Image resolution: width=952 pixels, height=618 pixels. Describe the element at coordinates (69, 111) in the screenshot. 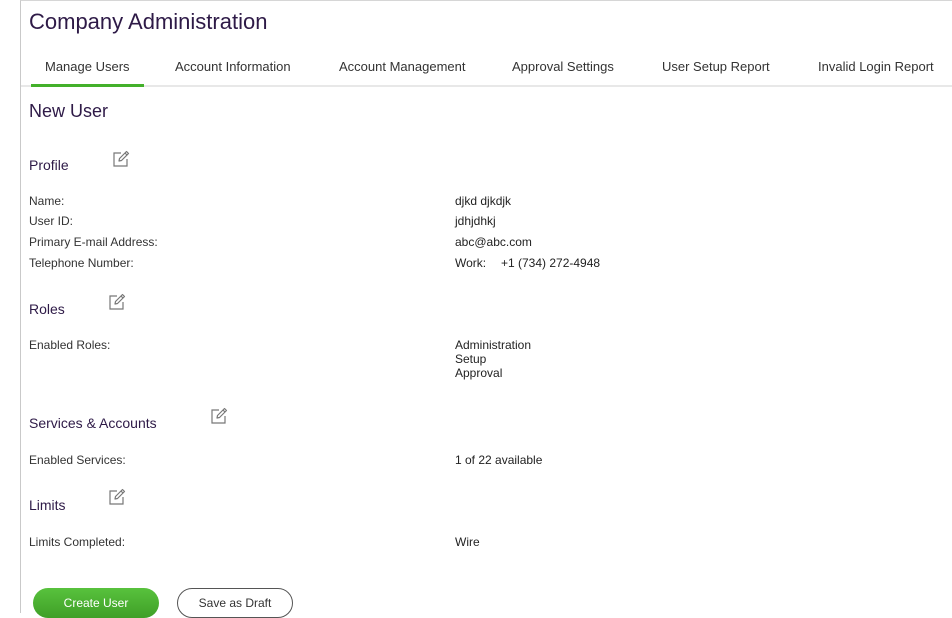

I see `form-title: New User` at that location.